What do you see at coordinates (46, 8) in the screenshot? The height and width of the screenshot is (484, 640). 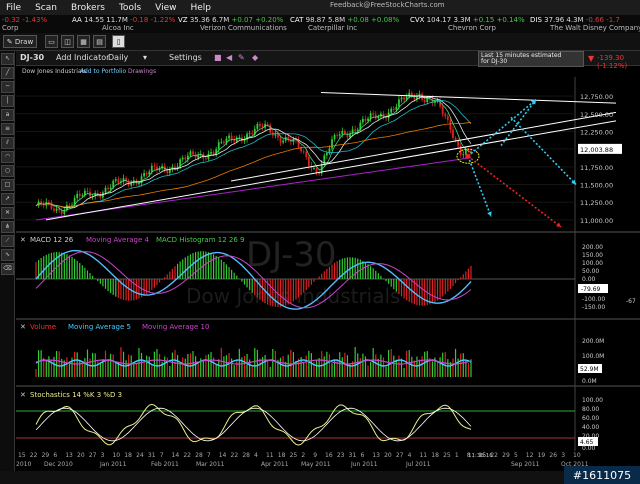 I see `menu-scan: Scan` at bounding box center [46, 8].